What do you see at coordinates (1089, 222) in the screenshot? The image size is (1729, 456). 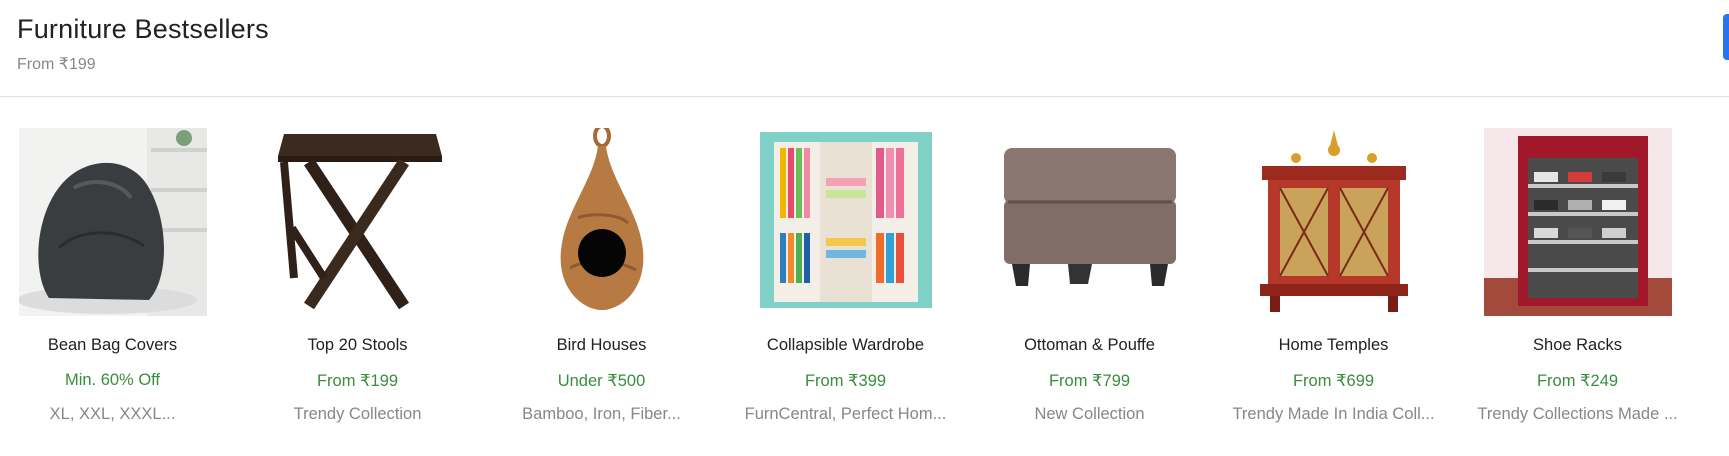 I see `ottoman-image` at bounding box center [1089, 222].